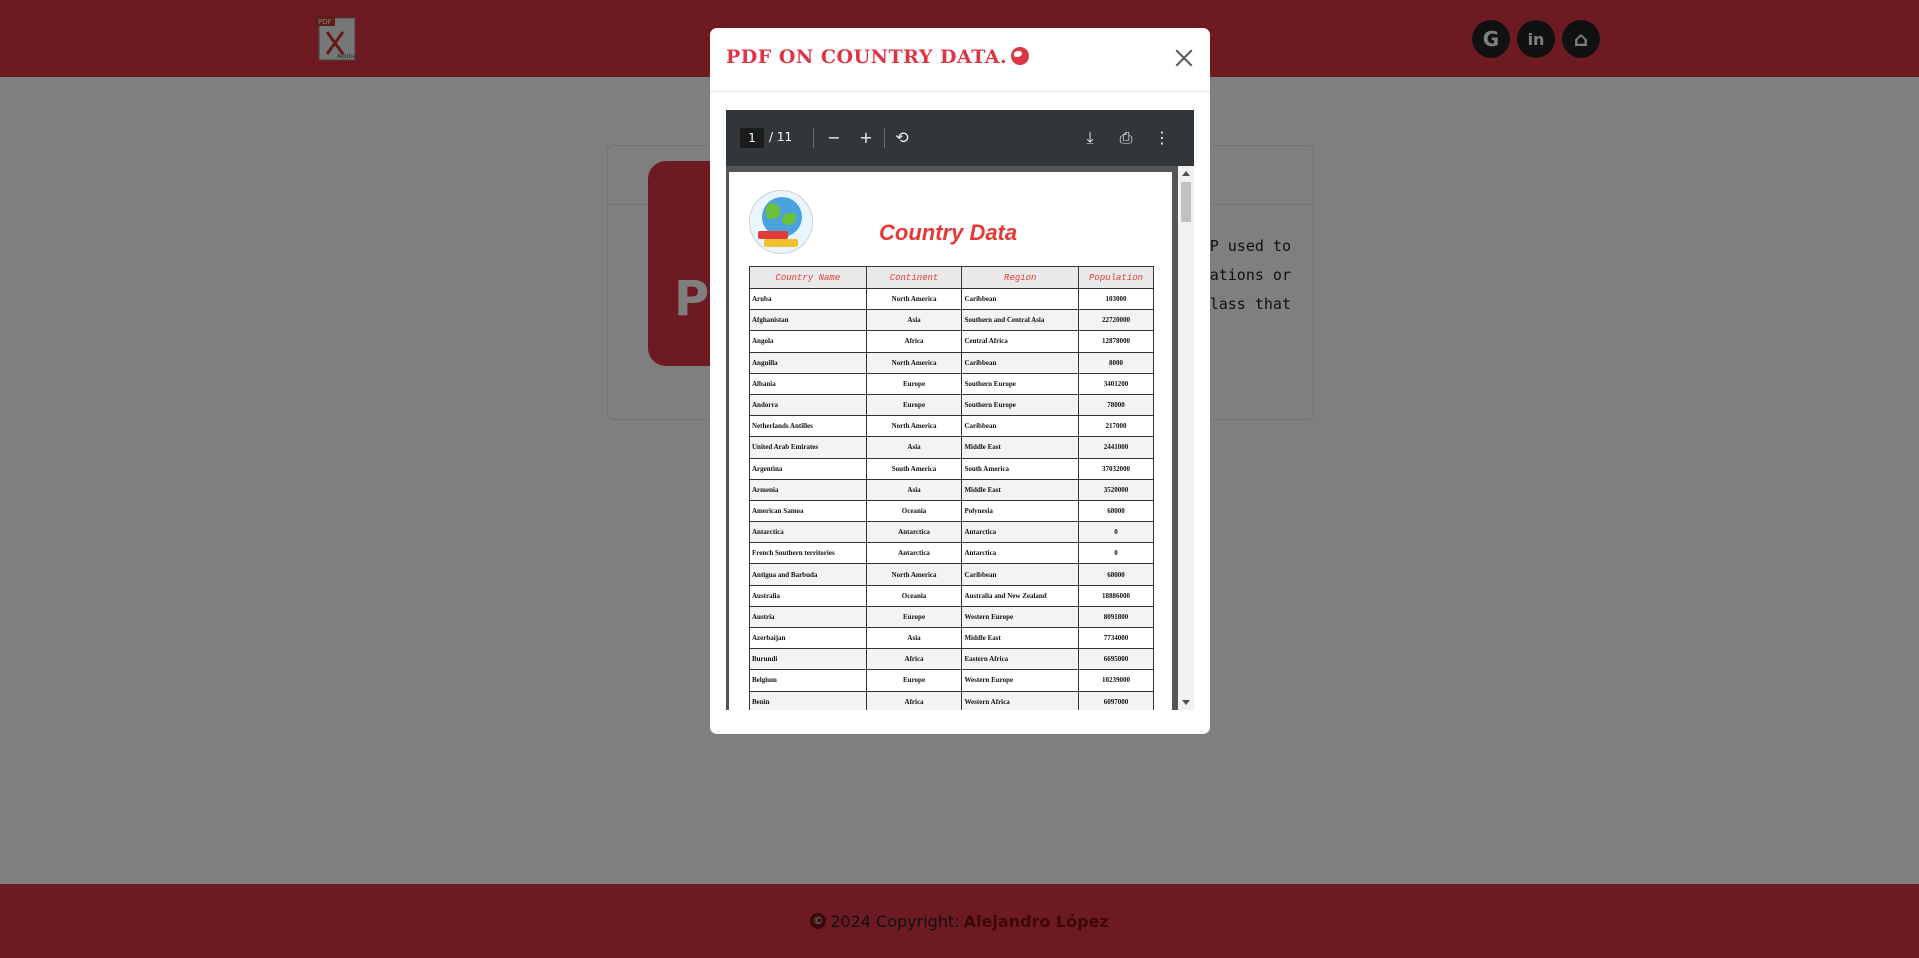  What do you see at coordinates (1116, 595) in the screenshot?
I see `table-cell: 18886000` at bounding box center [1116, 595].